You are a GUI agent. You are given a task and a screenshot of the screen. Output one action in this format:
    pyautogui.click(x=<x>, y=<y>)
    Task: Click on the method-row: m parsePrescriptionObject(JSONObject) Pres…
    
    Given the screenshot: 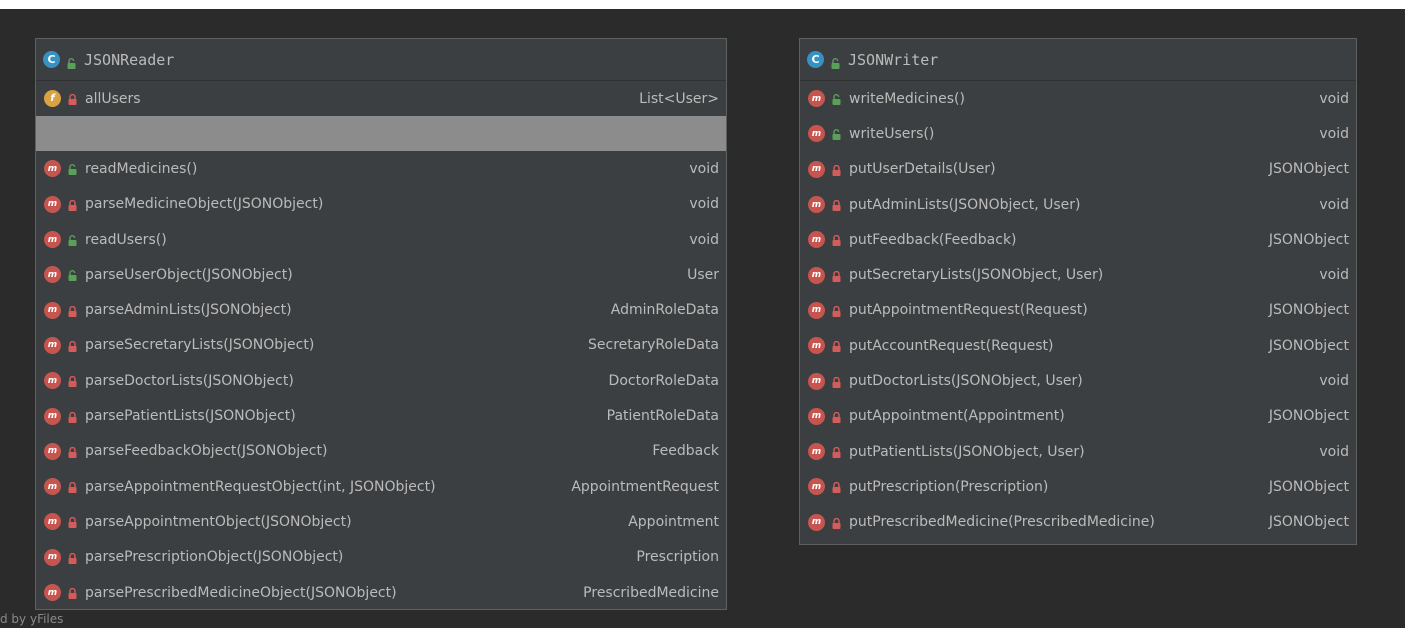 What is the action you would take?
    pyautogui.click(x=381, y=557)
    